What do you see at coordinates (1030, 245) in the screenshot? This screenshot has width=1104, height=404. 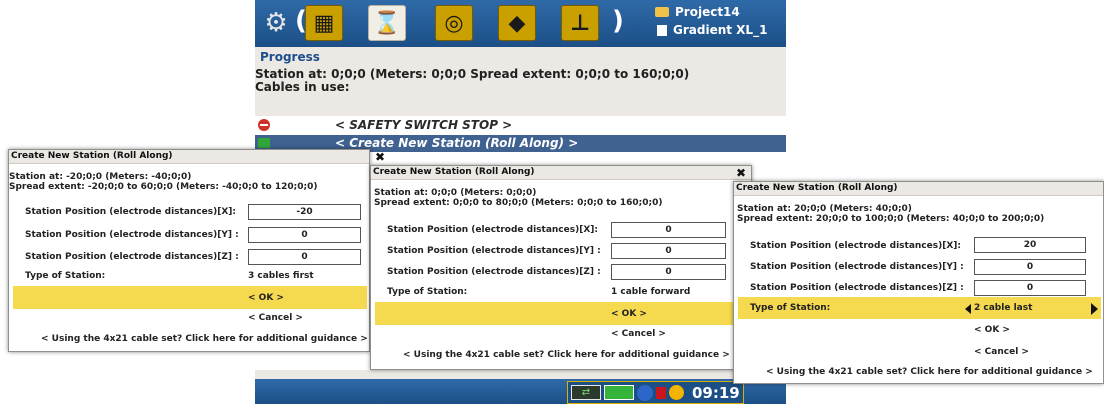 I see `x-position-input: 20` at bounding box center [1030, 245].